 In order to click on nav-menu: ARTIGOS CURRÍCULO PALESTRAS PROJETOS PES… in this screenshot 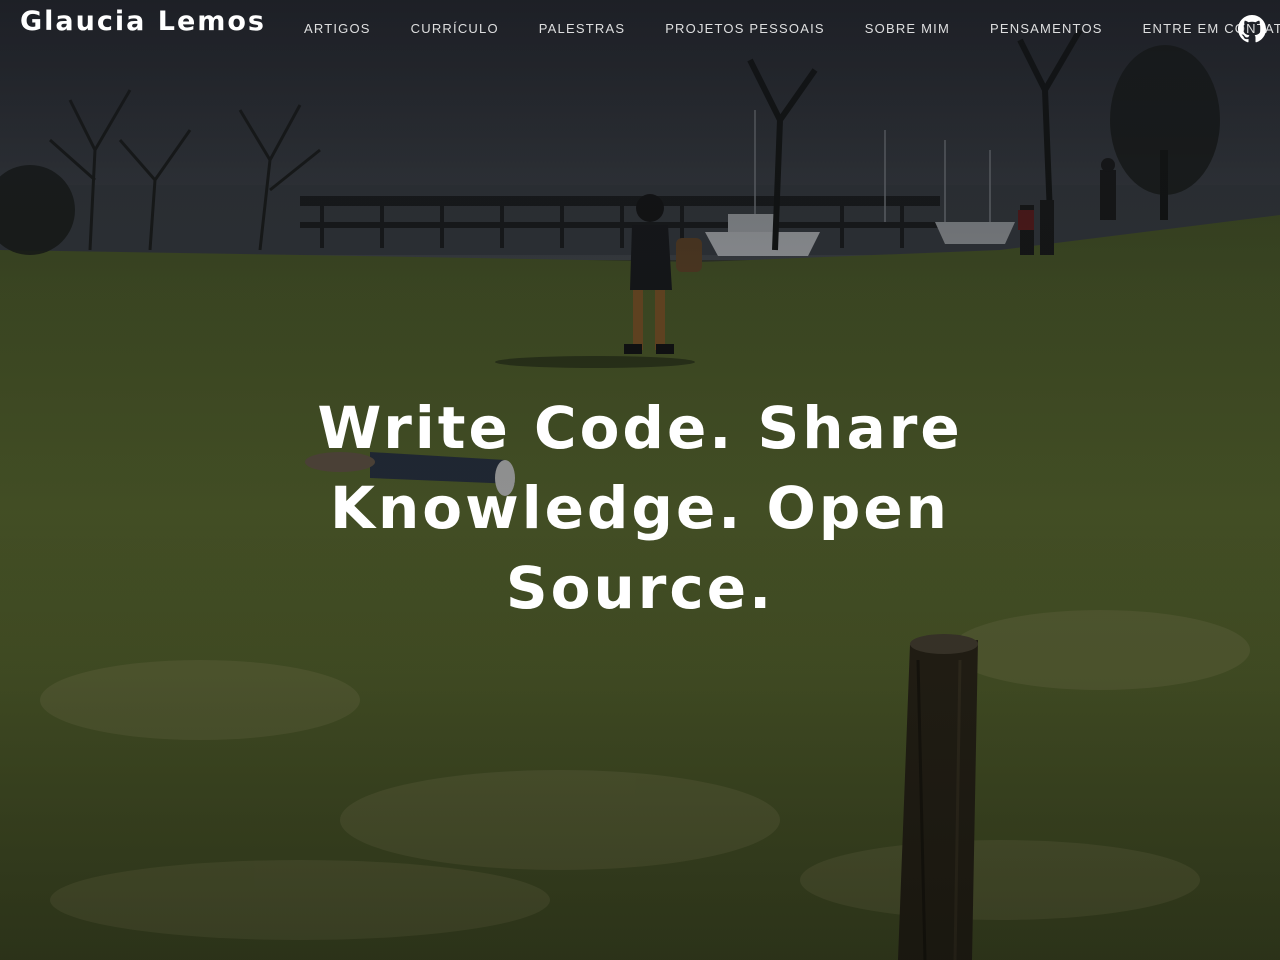, I will do `click(782, 29)`.